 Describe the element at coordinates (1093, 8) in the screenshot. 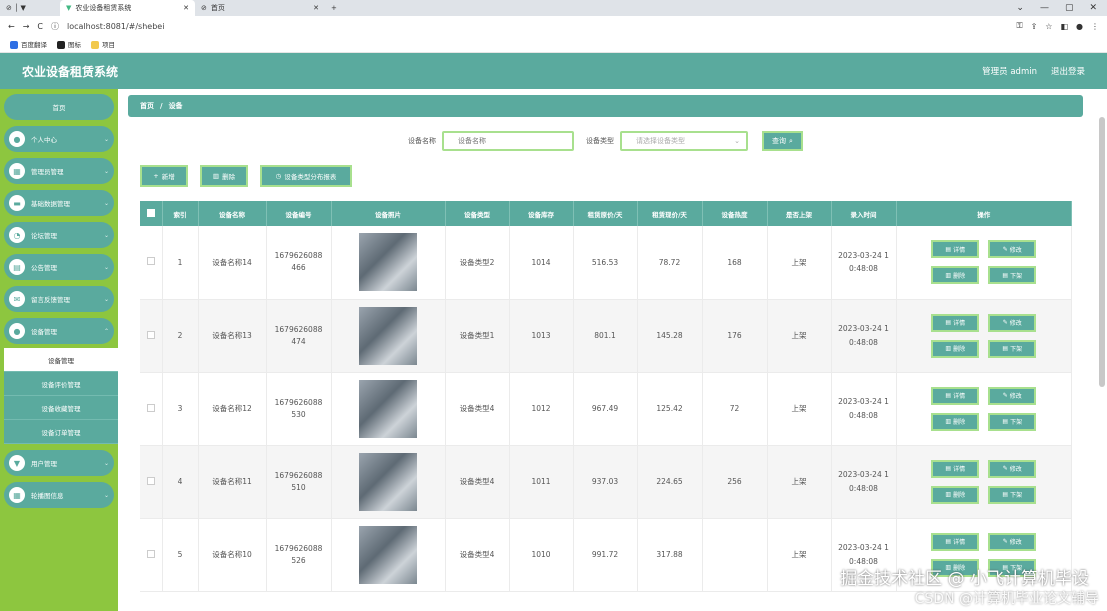

I see `close-icon: ✕` at that location.